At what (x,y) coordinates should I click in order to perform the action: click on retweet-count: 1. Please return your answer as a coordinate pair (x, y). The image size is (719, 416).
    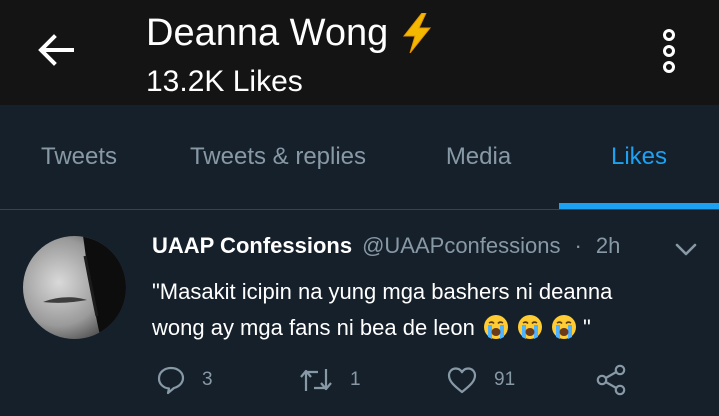
    Looking at the image, I should click on (355, 379).